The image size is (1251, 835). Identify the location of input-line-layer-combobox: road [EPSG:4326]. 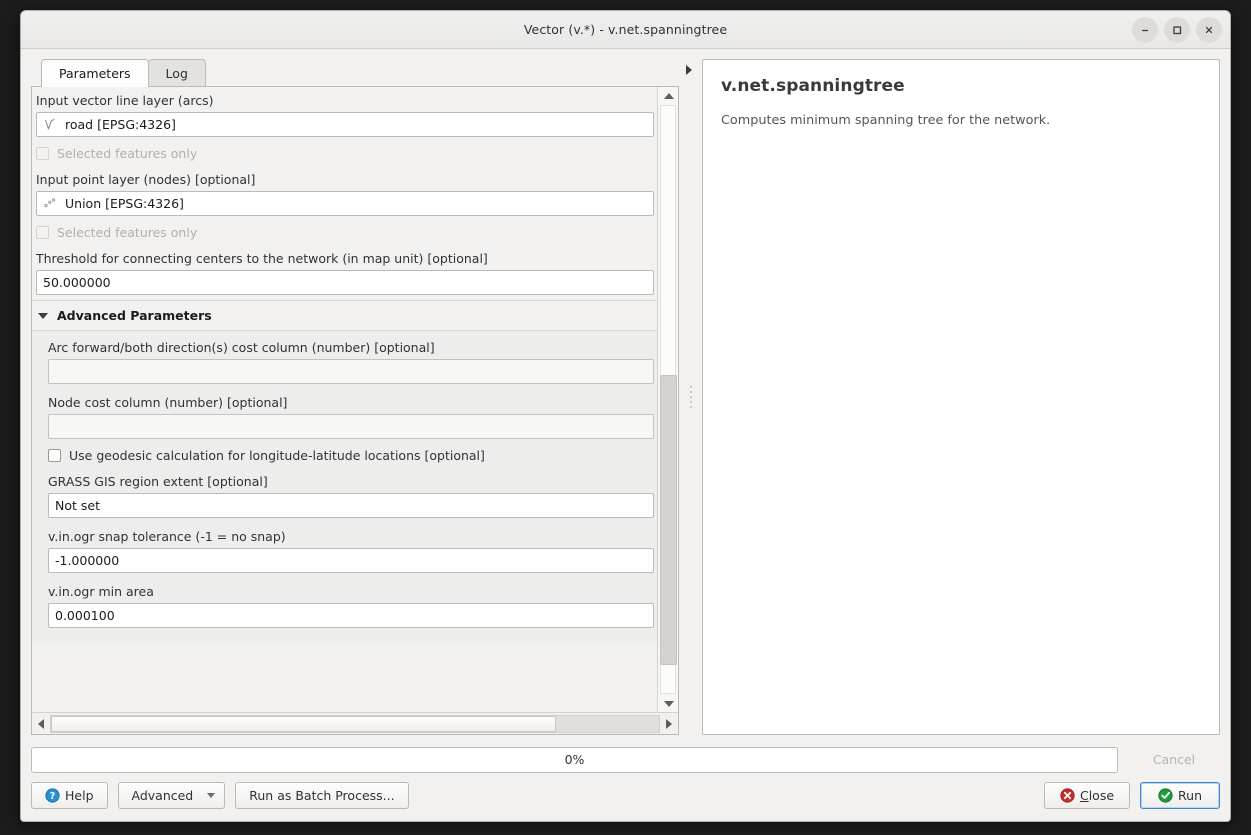
(345, 124).